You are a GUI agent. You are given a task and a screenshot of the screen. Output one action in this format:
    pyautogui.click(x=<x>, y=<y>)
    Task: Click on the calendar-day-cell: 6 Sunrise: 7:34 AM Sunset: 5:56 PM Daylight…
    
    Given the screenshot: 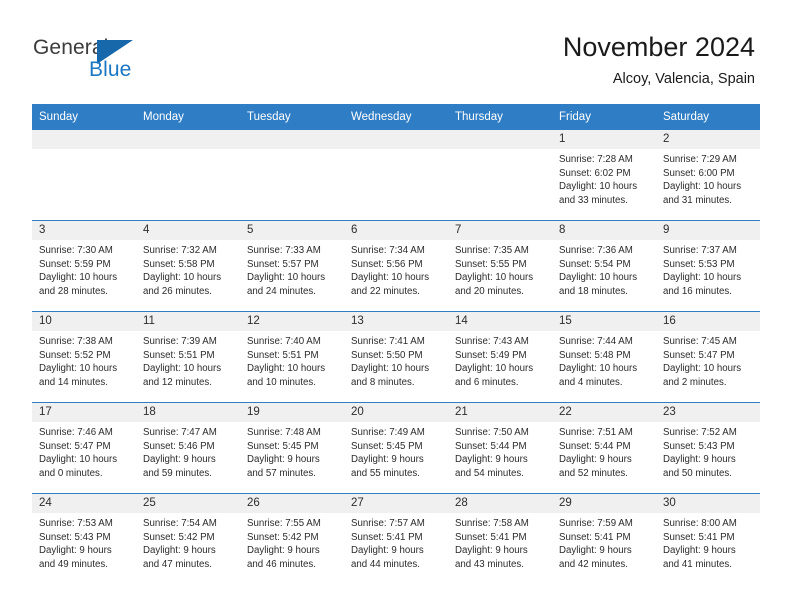 What is the action you would take?
    pyautogui.click(x=396, y=266)
    